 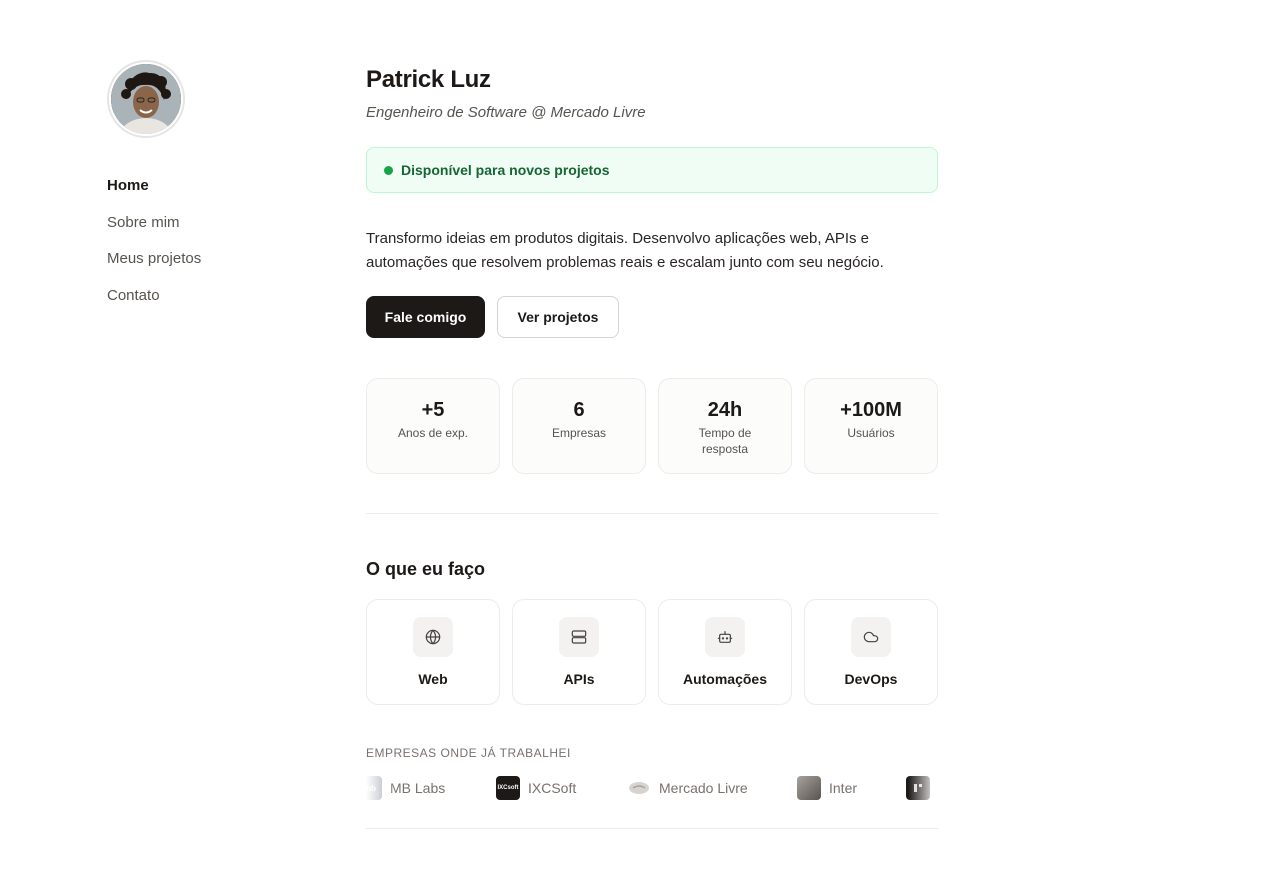 I want to click on service-label: DevOps, so click(x=871, y=679).